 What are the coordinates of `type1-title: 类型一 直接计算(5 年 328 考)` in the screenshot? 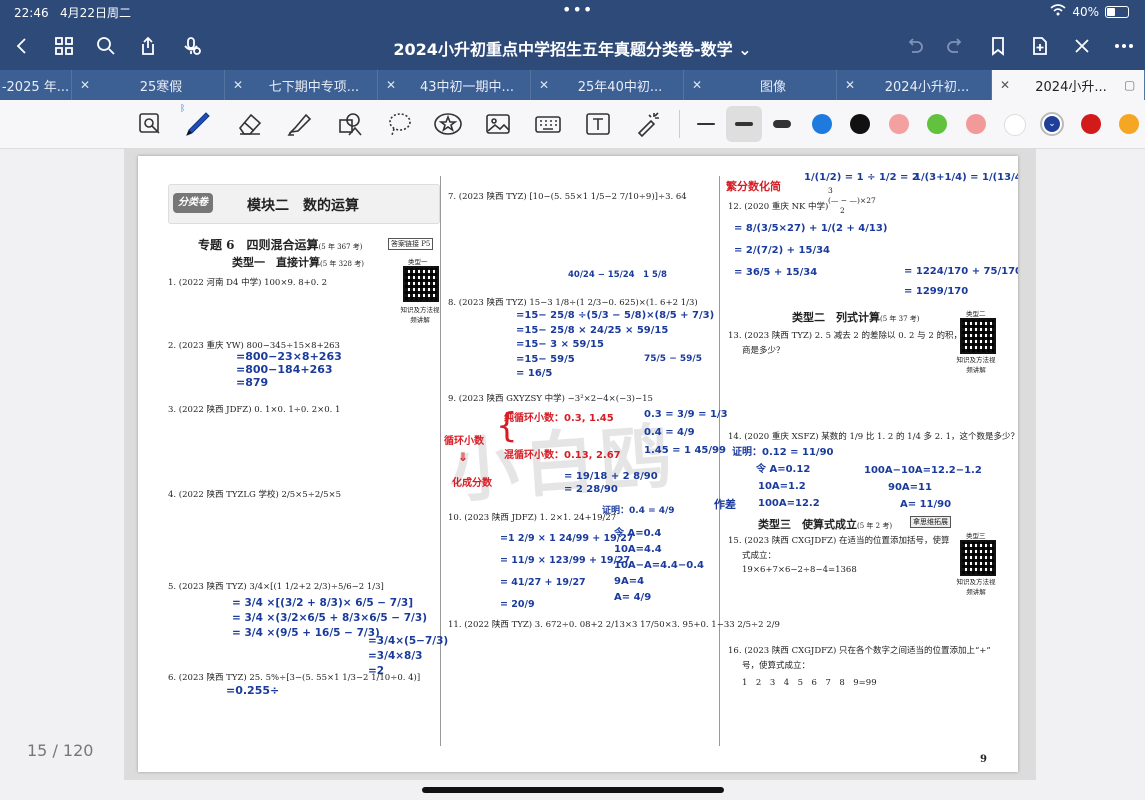 It's located at (298, 262).